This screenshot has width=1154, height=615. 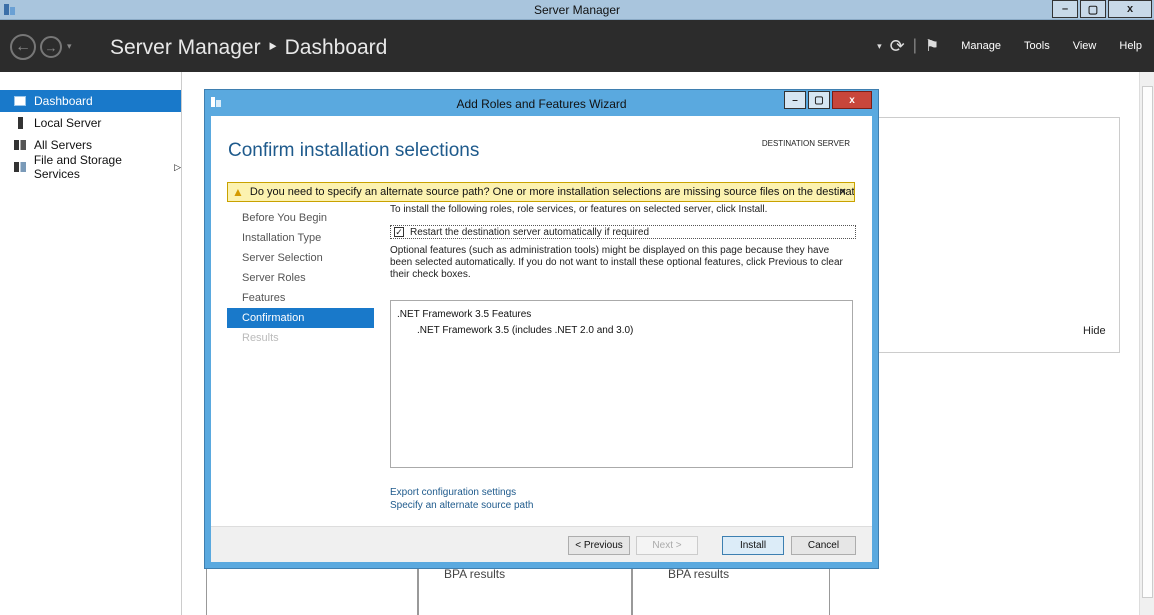 What do you see at coordinates (1085, 46) in the screenshot?
I see `menu-view: View` at bounding box center [1085, 46].